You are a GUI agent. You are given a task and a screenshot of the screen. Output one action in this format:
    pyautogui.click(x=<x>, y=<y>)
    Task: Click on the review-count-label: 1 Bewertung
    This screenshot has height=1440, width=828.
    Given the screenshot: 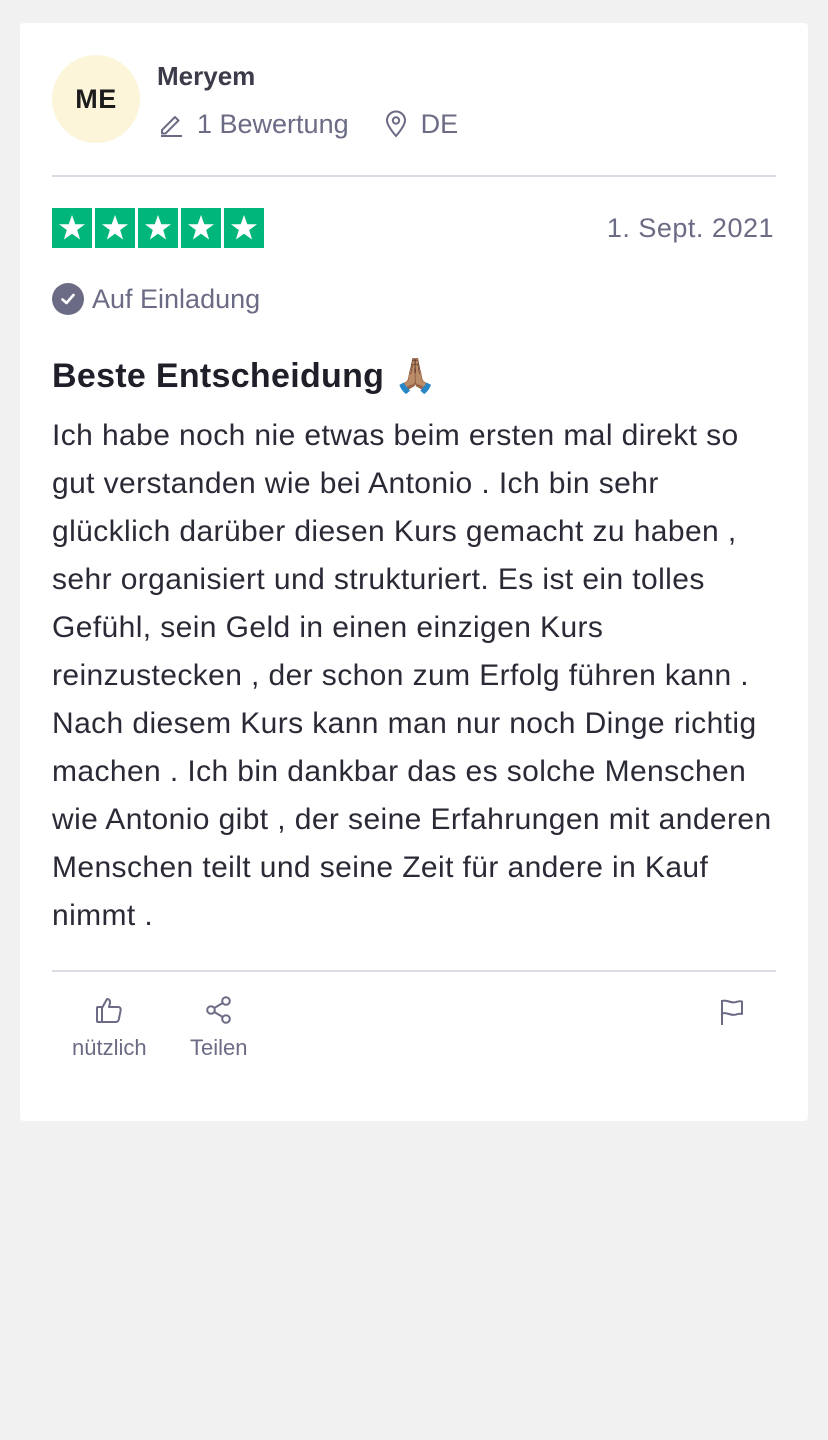 What is the action you would take?
    pyautogui.click(x=273, y=123)
    